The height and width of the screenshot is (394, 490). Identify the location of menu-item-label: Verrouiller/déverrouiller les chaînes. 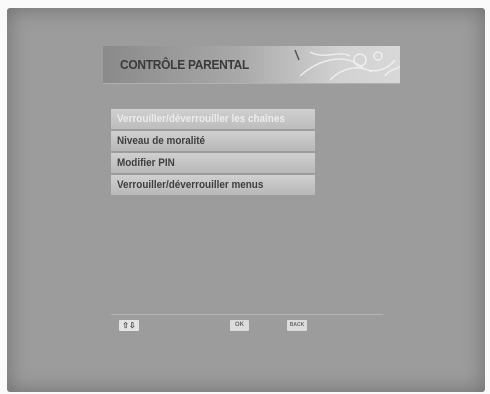
(201, 119).